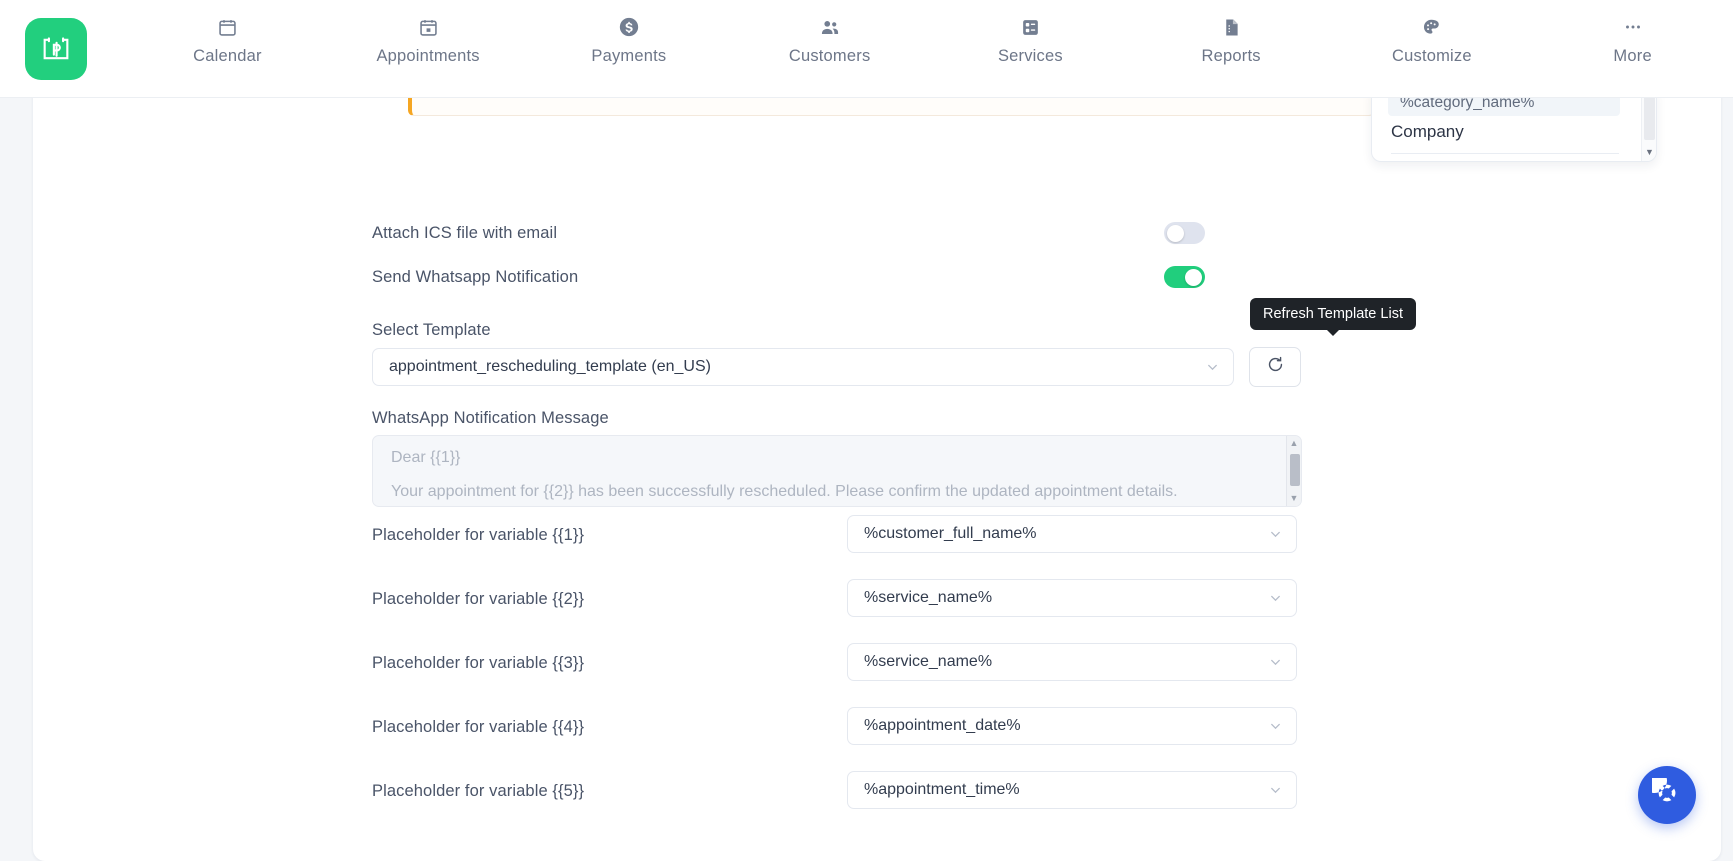 The width and height of the screenshot is (1733, 861). What do you see at coordinates (1432, 41) in the screenshot?
I see `nav-item-customize: Customize` at bounding box center [1432, 41].